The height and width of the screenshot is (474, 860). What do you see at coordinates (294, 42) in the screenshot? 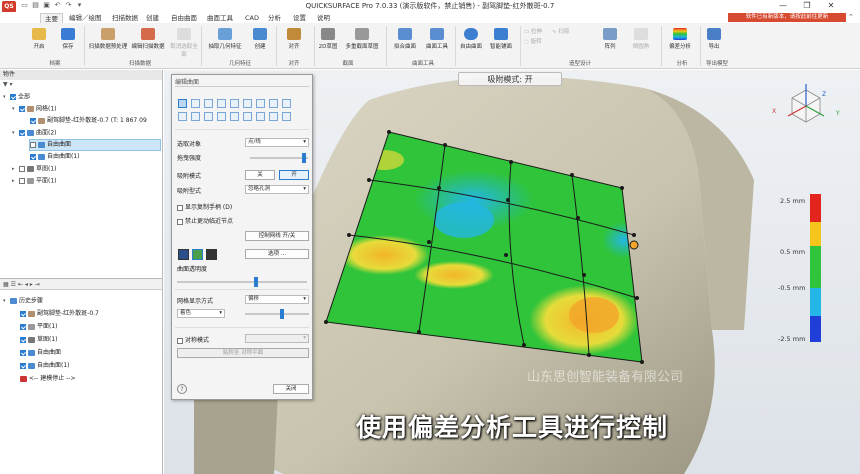
I see `align-button: 对齐` at bounding box center [294, 42].